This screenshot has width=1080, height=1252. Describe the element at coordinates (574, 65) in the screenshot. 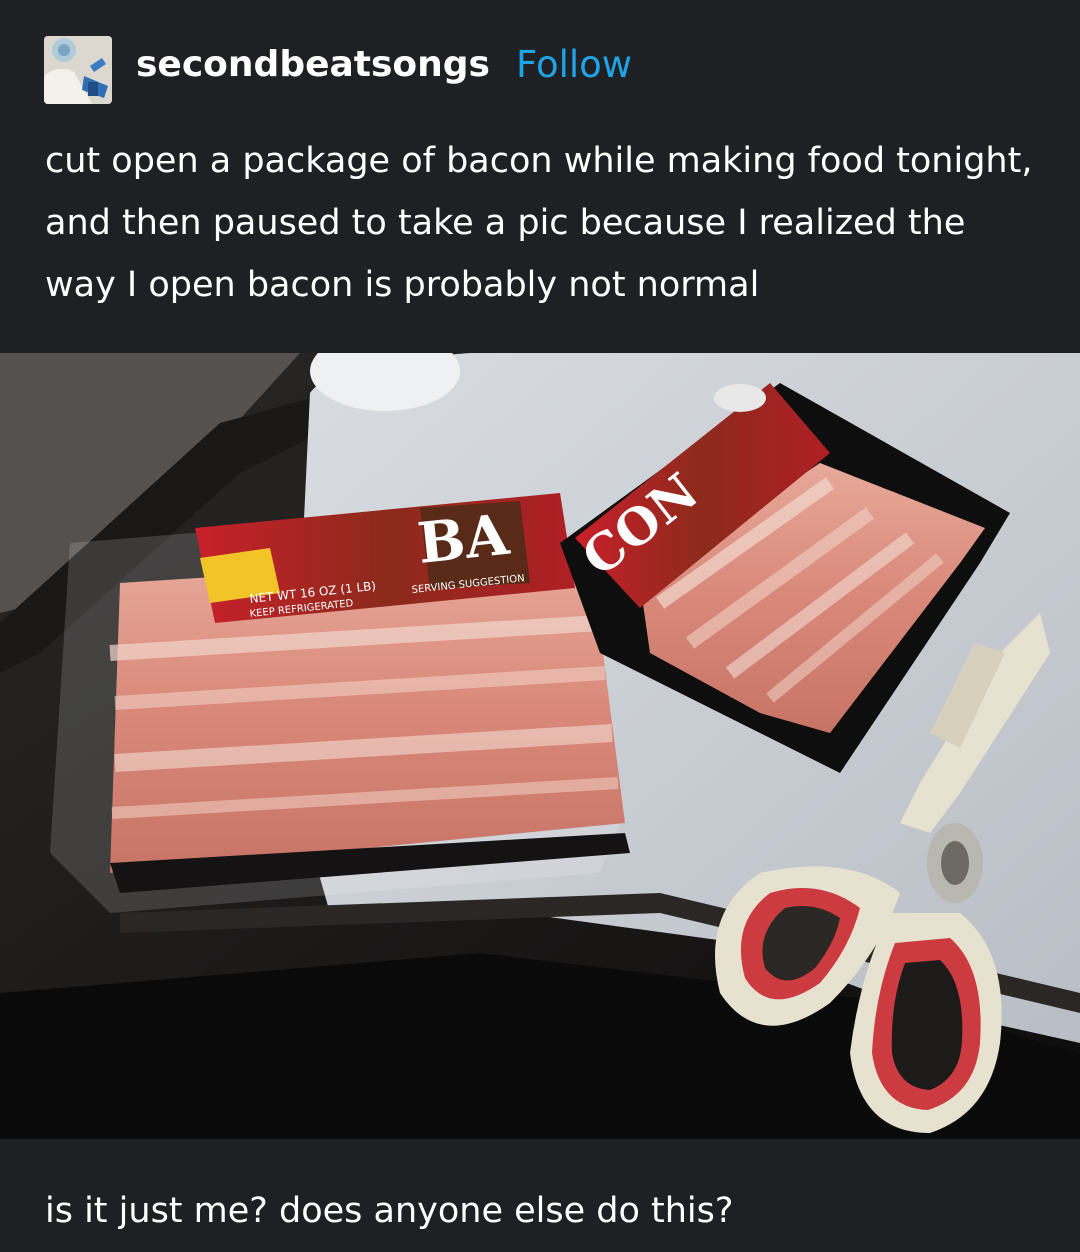

I see `follow-button: Follow` at that location.